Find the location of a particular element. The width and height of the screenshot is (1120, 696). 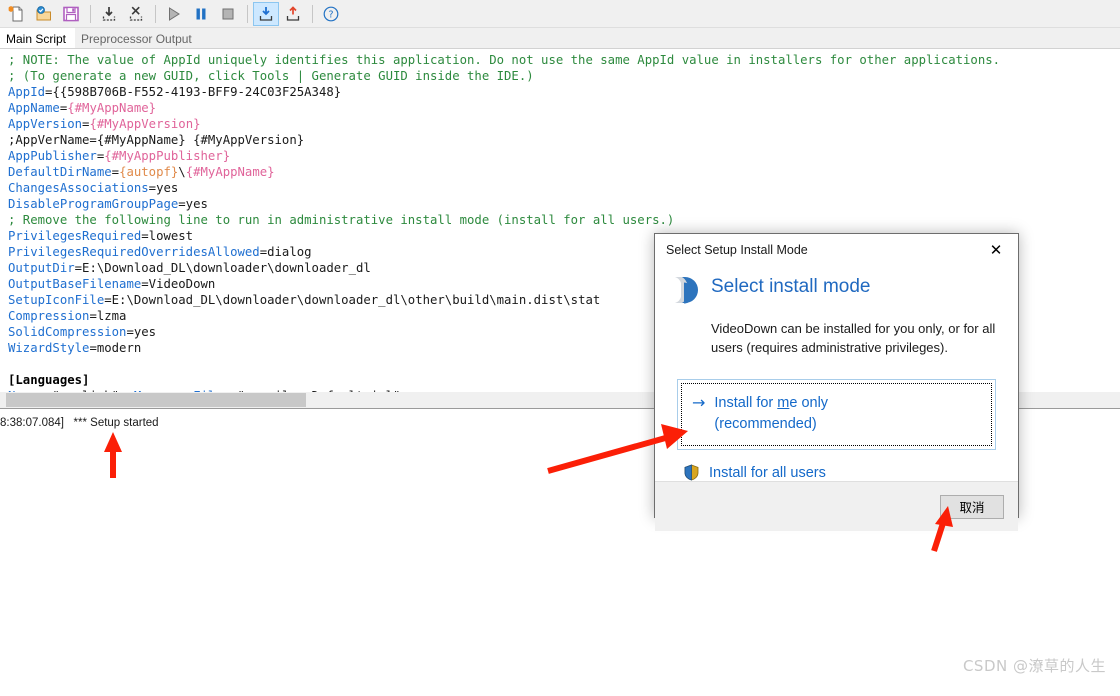

install-for-all-users-label: Install for all users is located at coordinates (767, 472).